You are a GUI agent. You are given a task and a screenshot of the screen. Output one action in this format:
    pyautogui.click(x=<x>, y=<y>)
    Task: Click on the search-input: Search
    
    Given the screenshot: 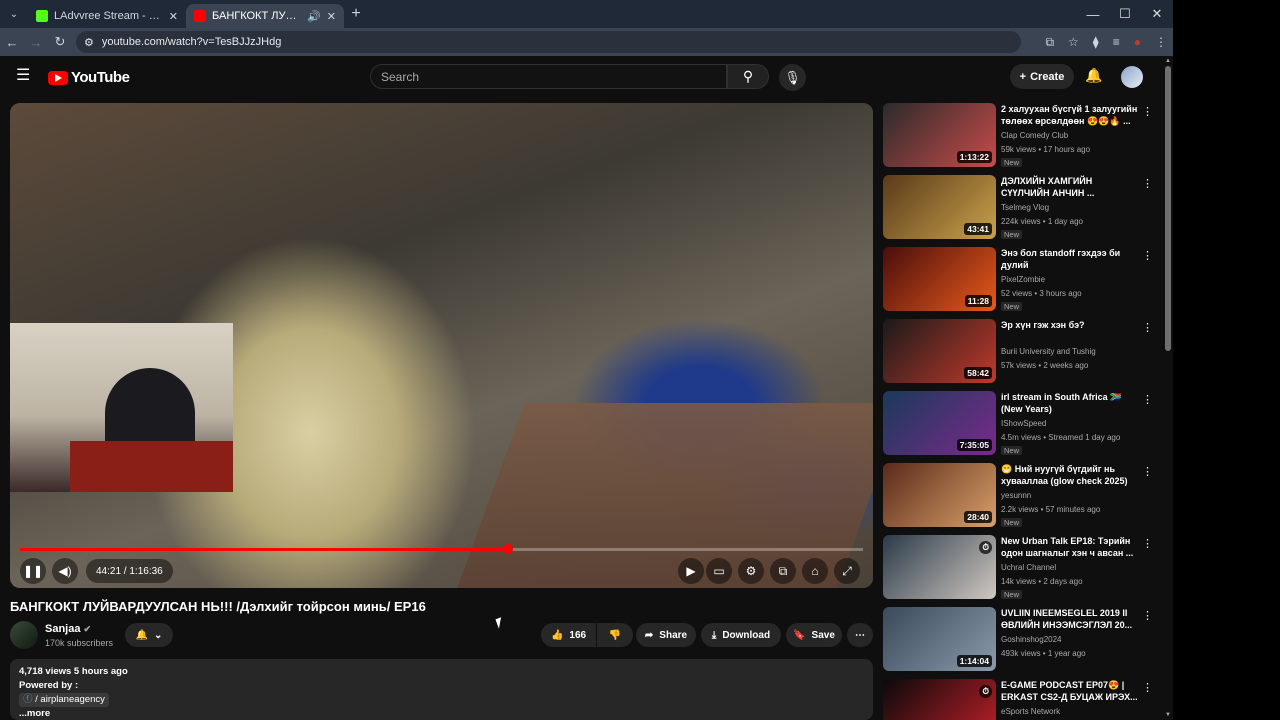 What is the action you would take?
    pyautogui.click(x=548, y=76)
    